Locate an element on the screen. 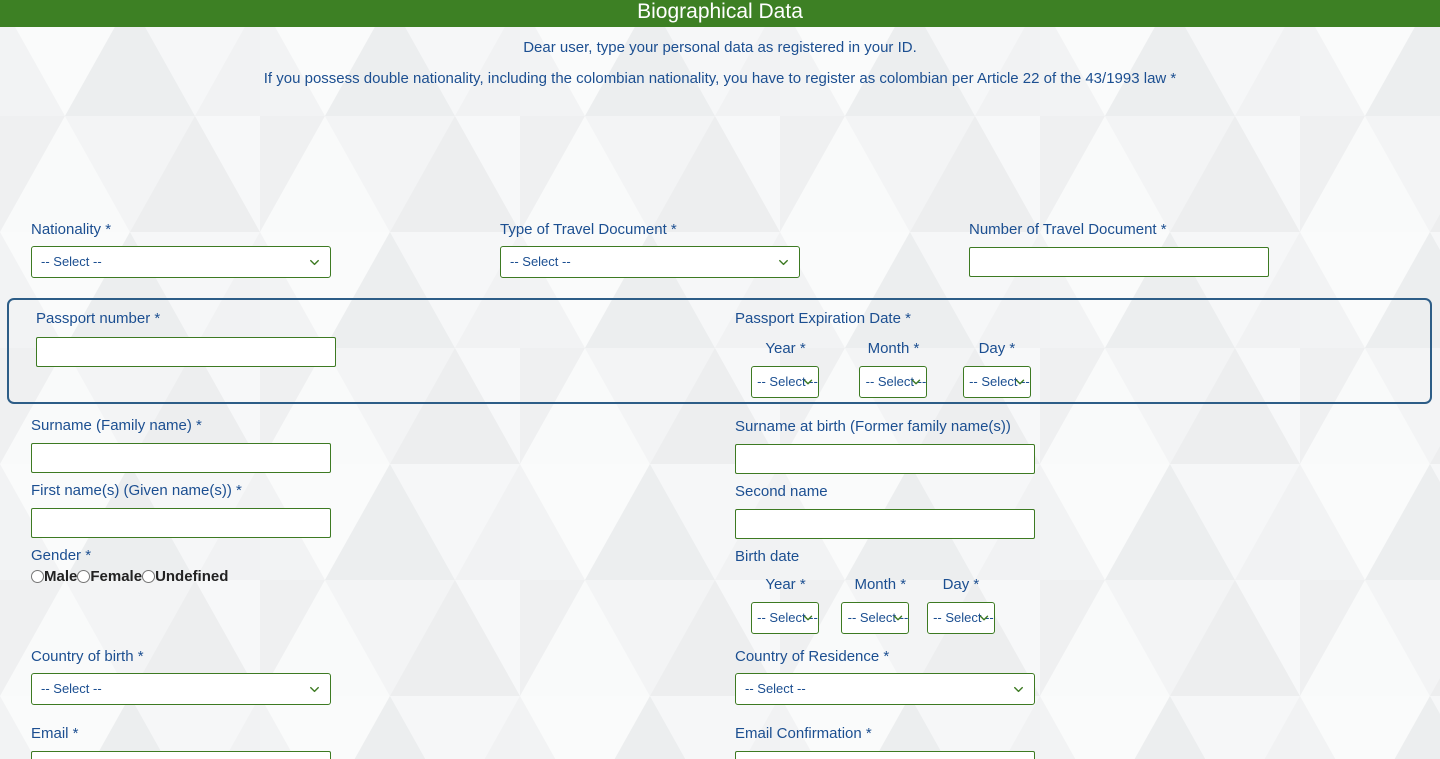 This screenshot has width=1440, height=759. select-country-of-residence: -- Select -- is located at coordinates (885, 689).